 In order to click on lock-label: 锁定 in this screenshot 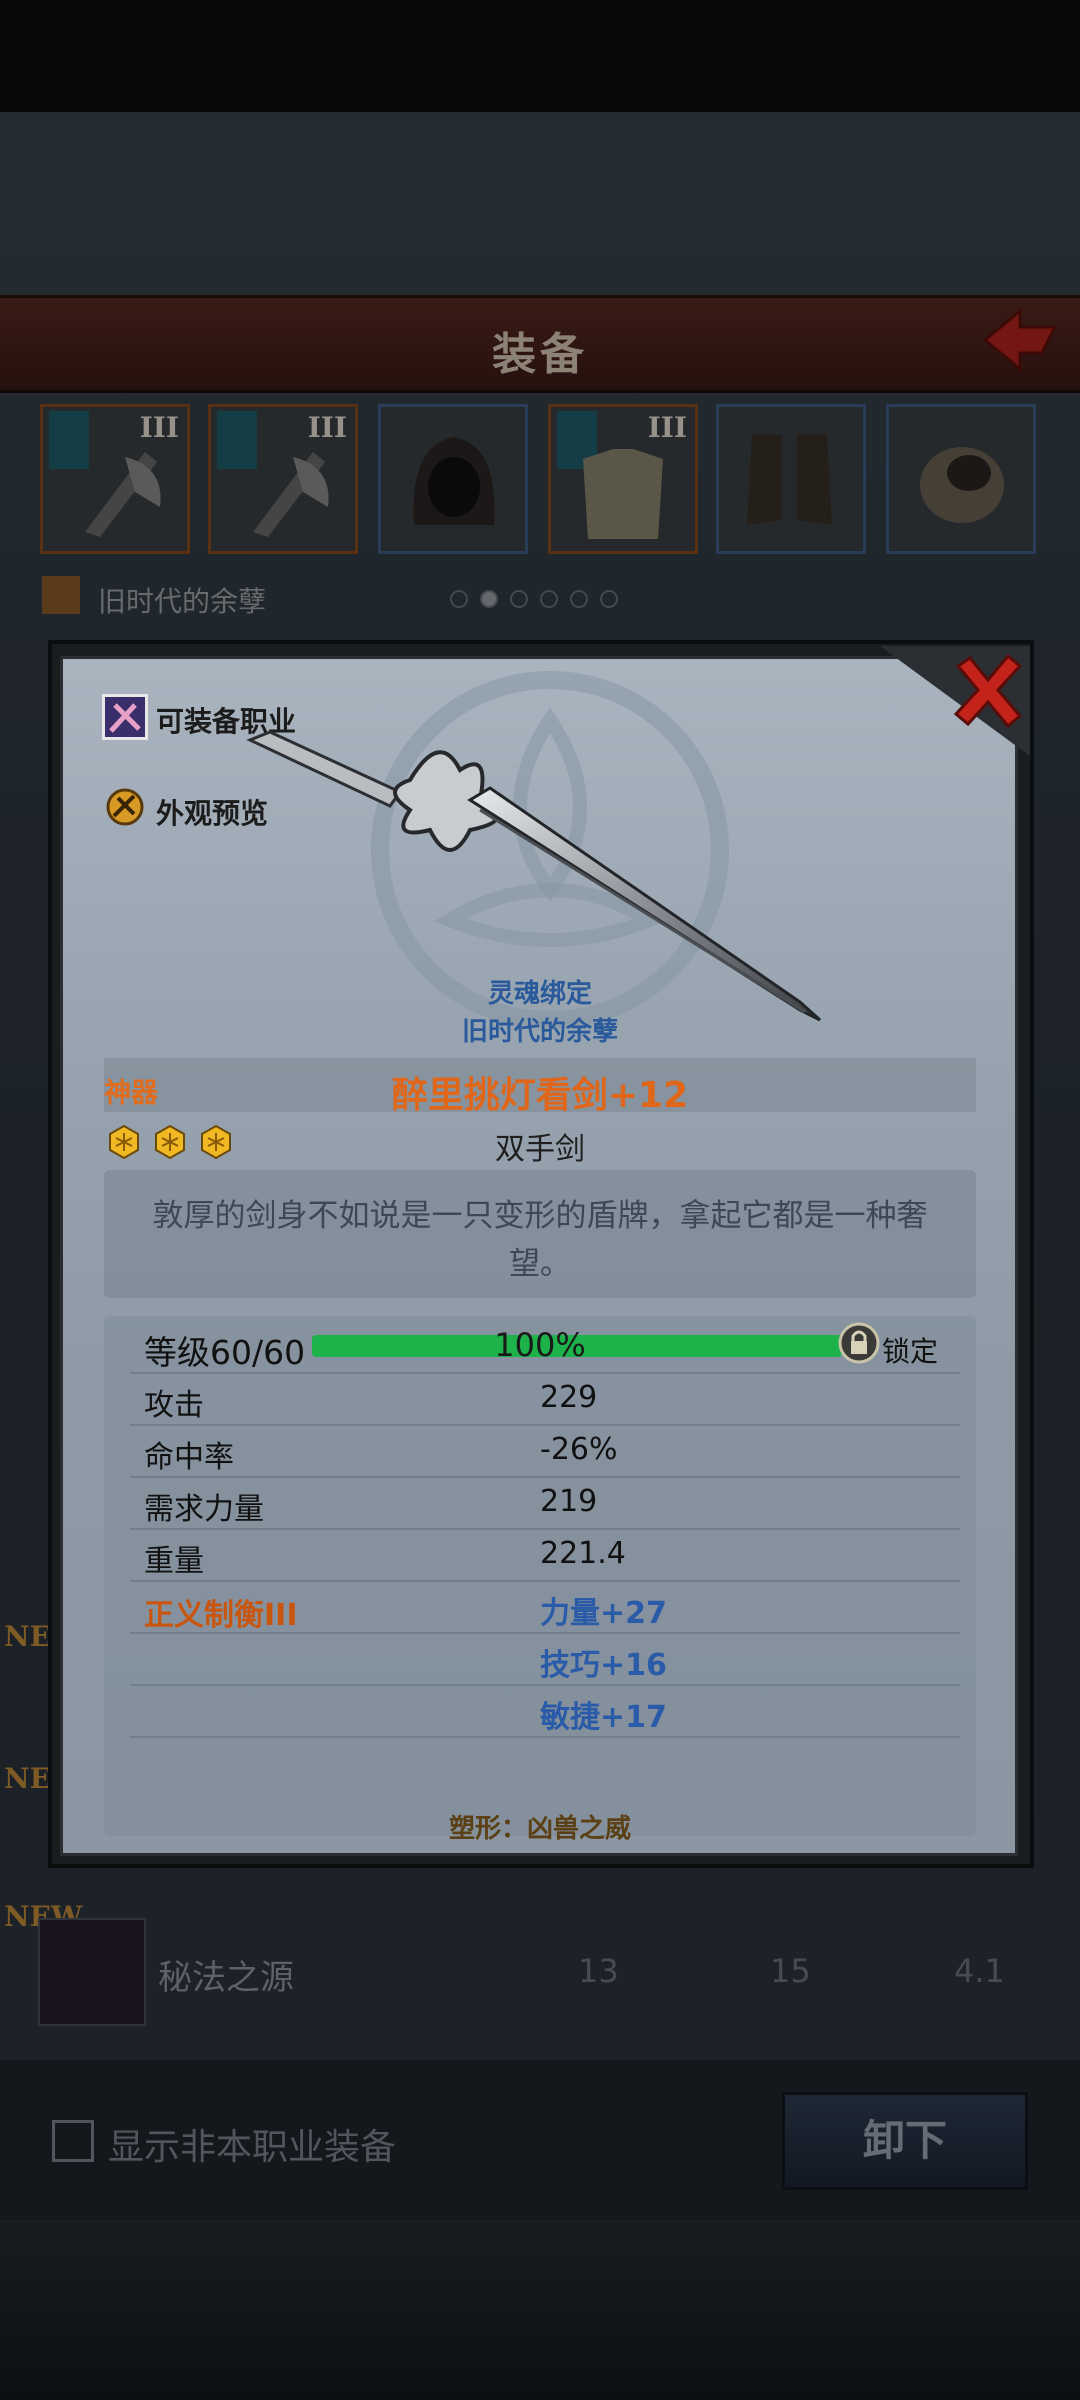, I will do `click(910, 1350)`.